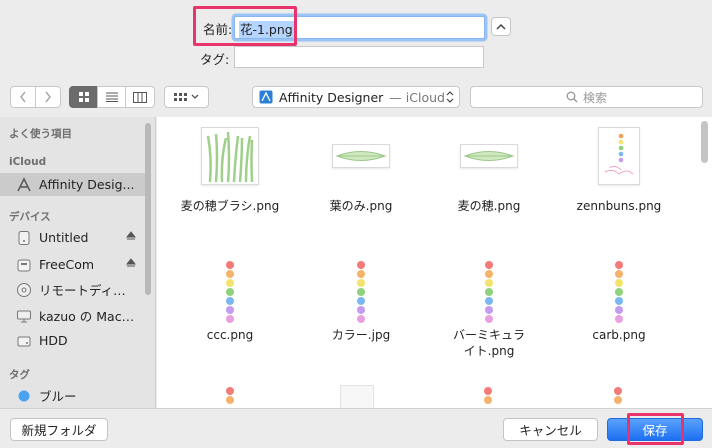  I want to click on sidebar-item-freecom: FreeCom, so click(73, 264).